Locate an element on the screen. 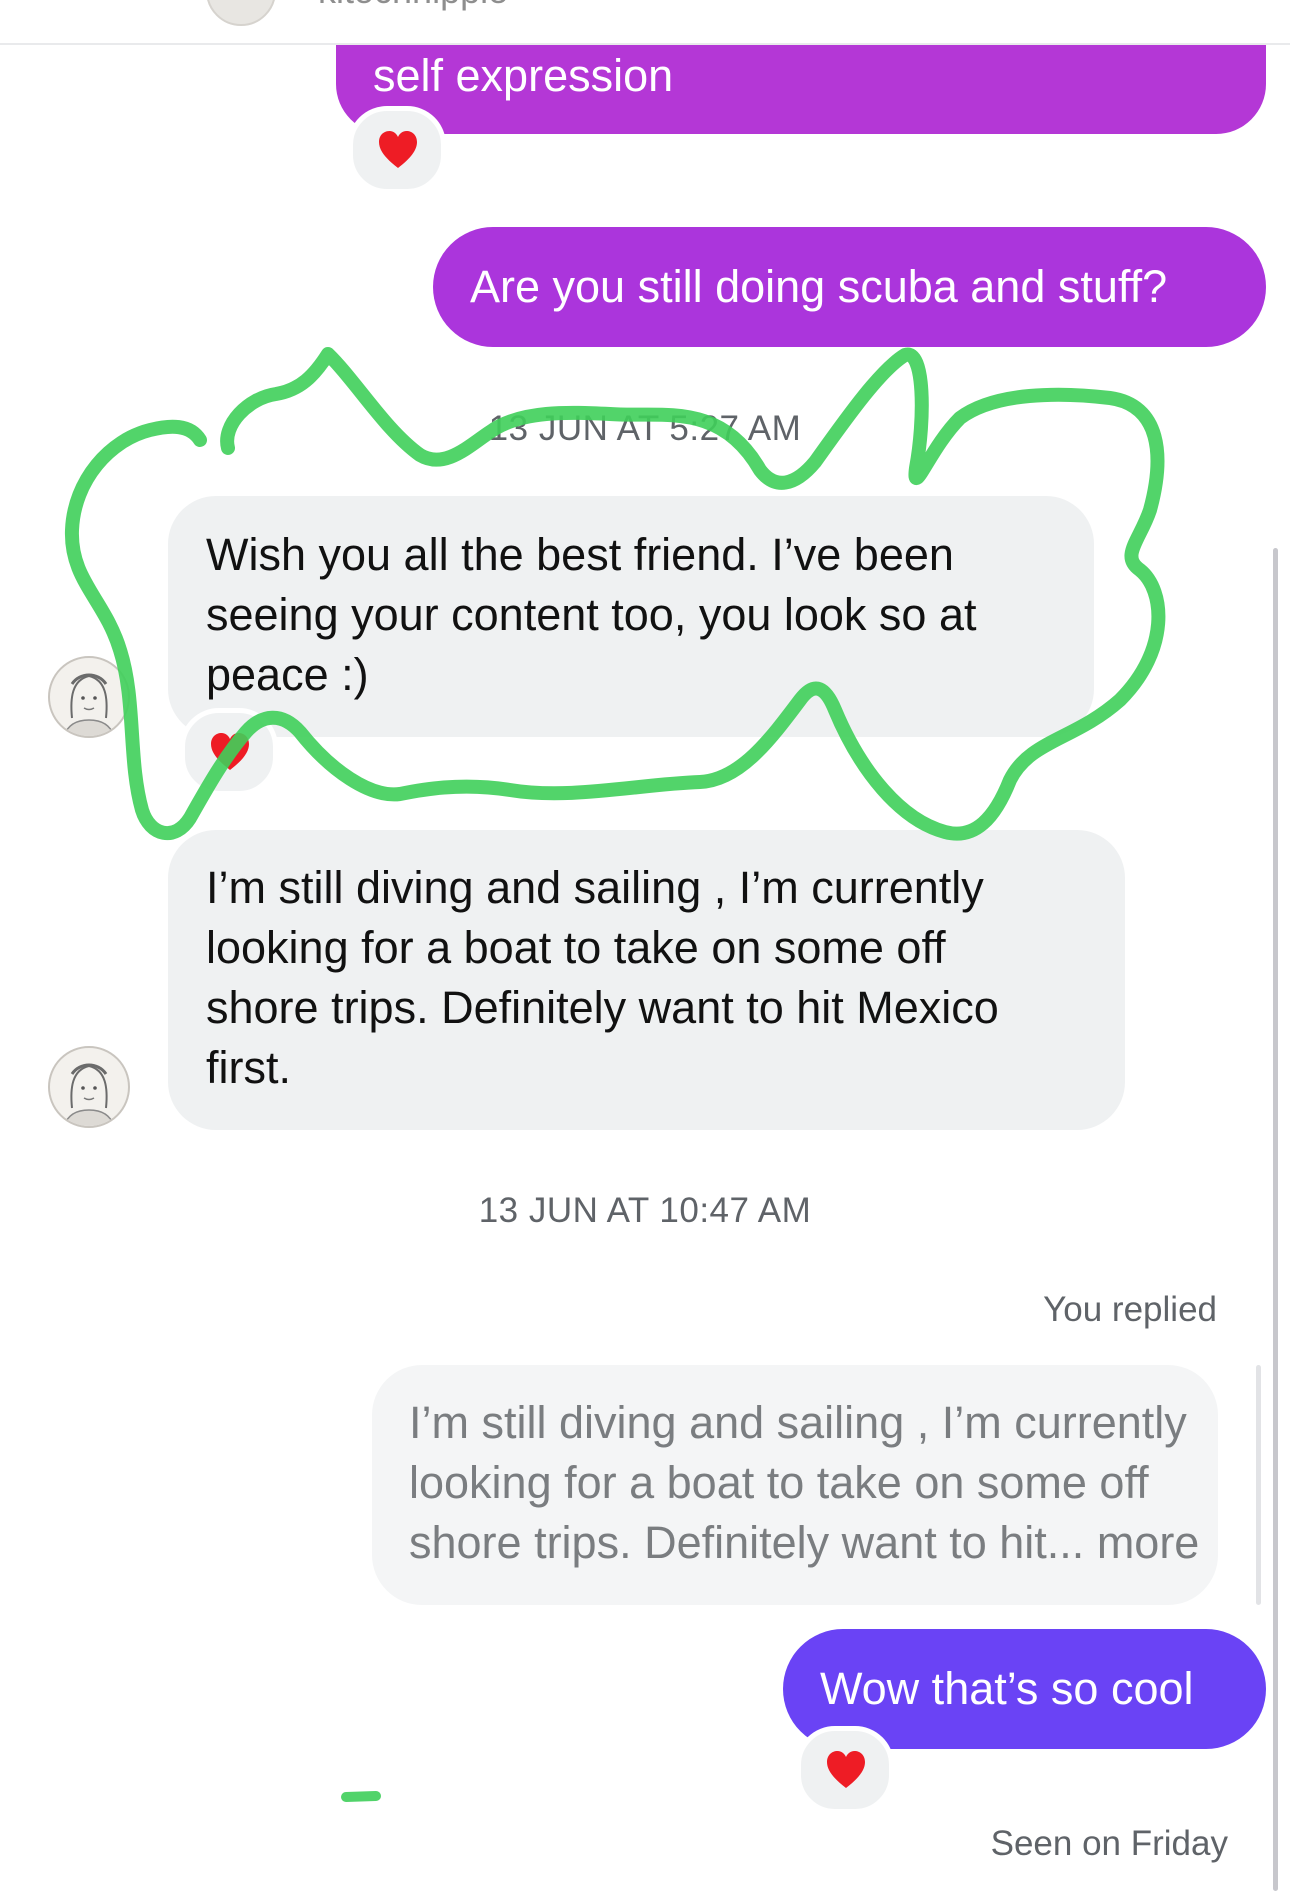 The height and width of the screenshot is (1891, 1290). message-line: first. is located at coordinates (248, 1067).